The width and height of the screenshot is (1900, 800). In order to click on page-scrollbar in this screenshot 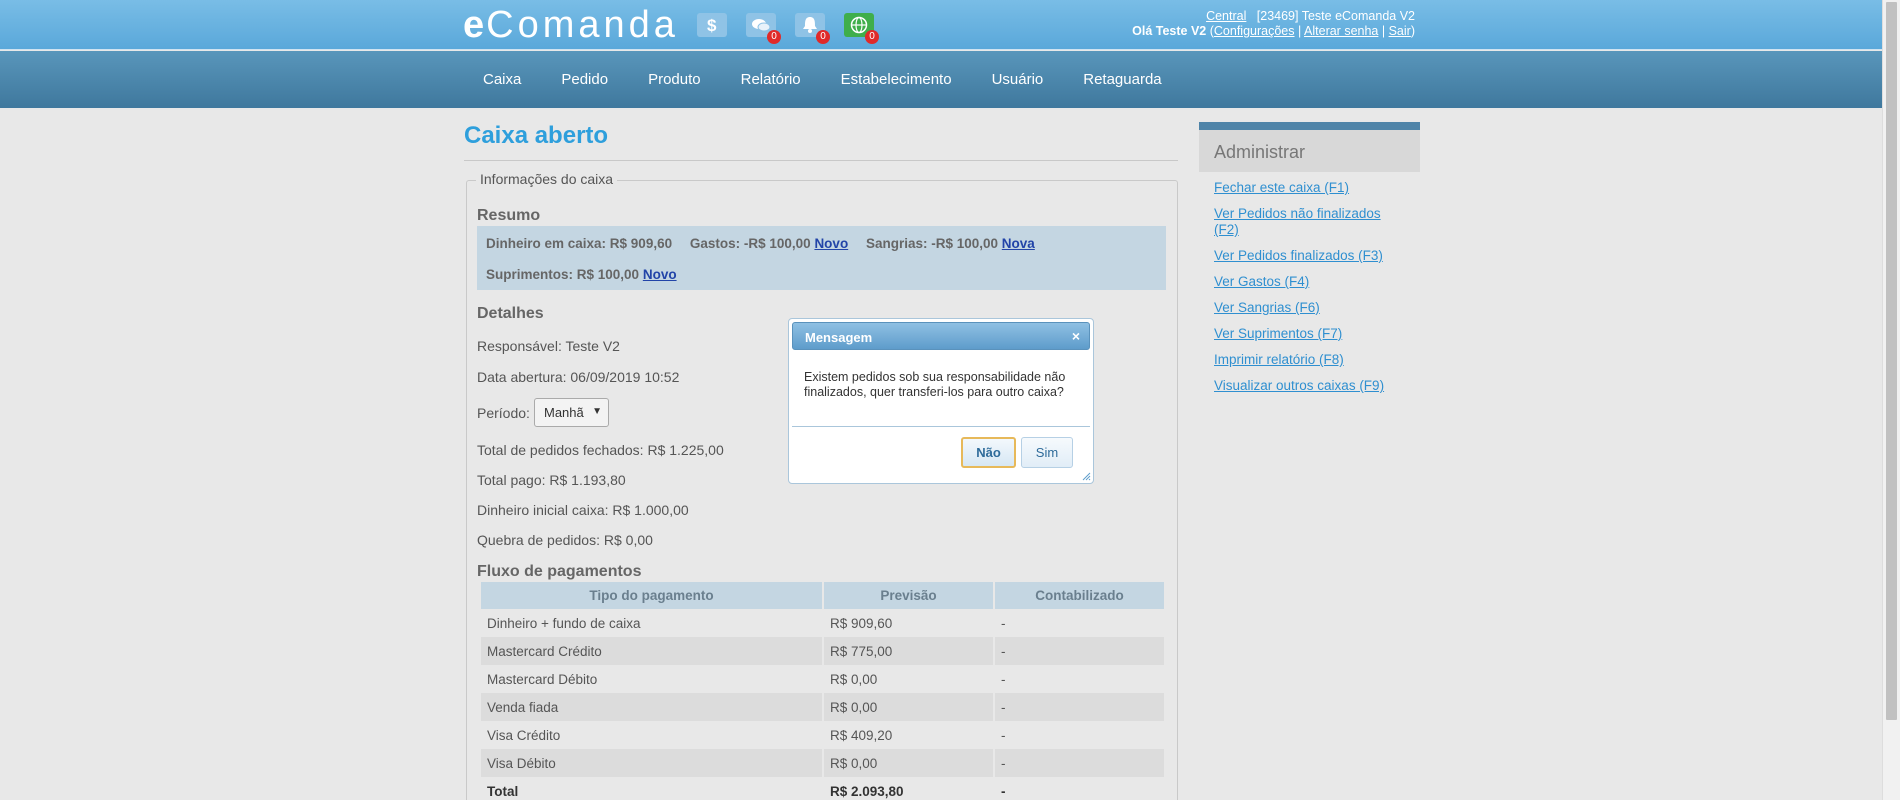, I will do `click(1891, 400)`.